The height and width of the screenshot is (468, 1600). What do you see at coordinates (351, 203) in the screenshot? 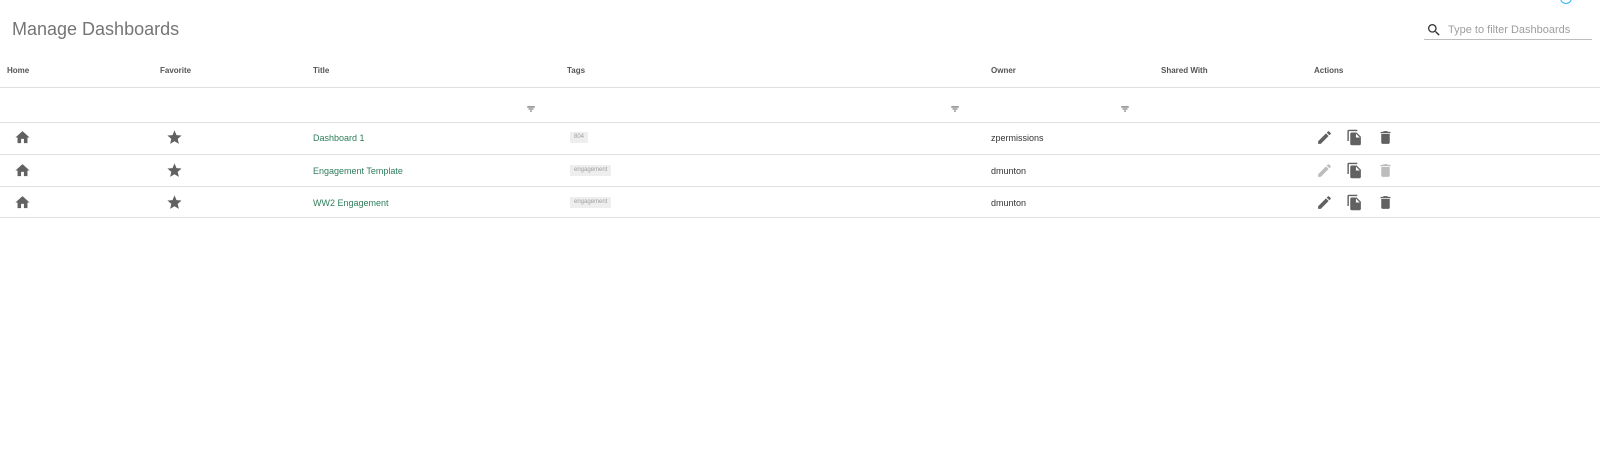
I see `dashboard-title-link: WW2 Engagement` at bounding box center [351, 203].